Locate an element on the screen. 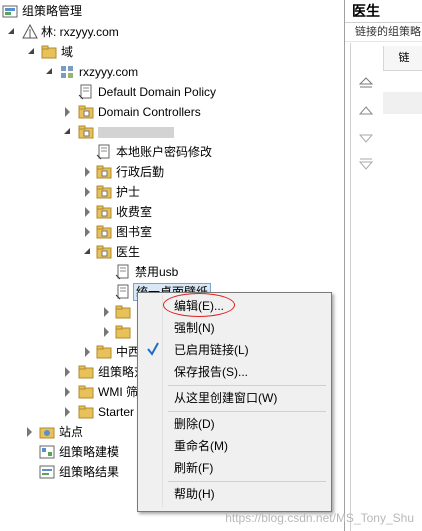  menu-label: 帮助(H) is located at coordinates (194, 494).